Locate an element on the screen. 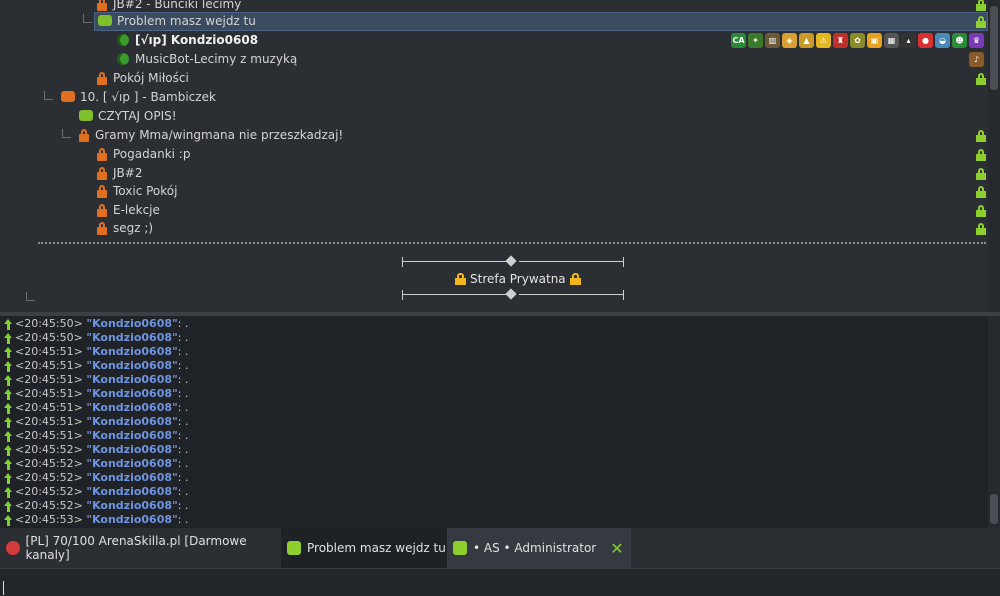 This screenshot has width=1000, height=596. channel-label: Problem masz wejdz tu is located at coordinates (186, 21).